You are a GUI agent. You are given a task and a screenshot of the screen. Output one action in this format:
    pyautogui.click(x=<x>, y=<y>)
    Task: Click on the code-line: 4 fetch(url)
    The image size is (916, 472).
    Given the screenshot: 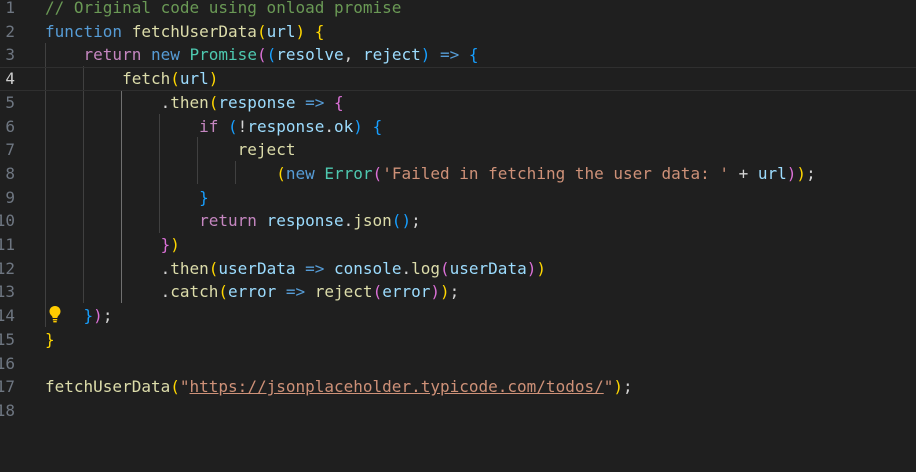 What is the action you would take?
    pyautogui.click(x=458, y=79)
    